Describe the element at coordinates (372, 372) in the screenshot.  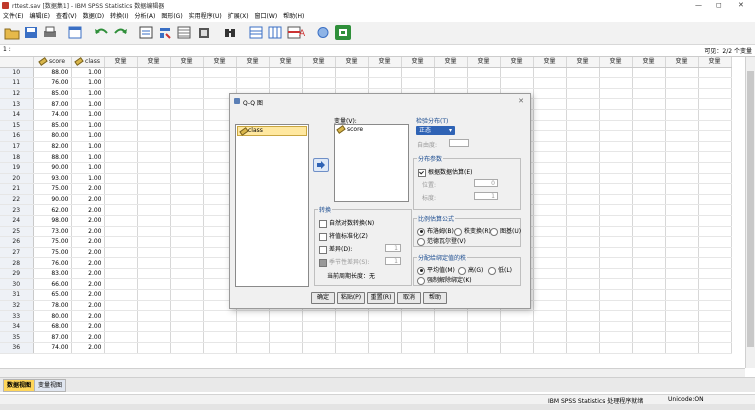
I see `horizontal-scrollbar` at that location.